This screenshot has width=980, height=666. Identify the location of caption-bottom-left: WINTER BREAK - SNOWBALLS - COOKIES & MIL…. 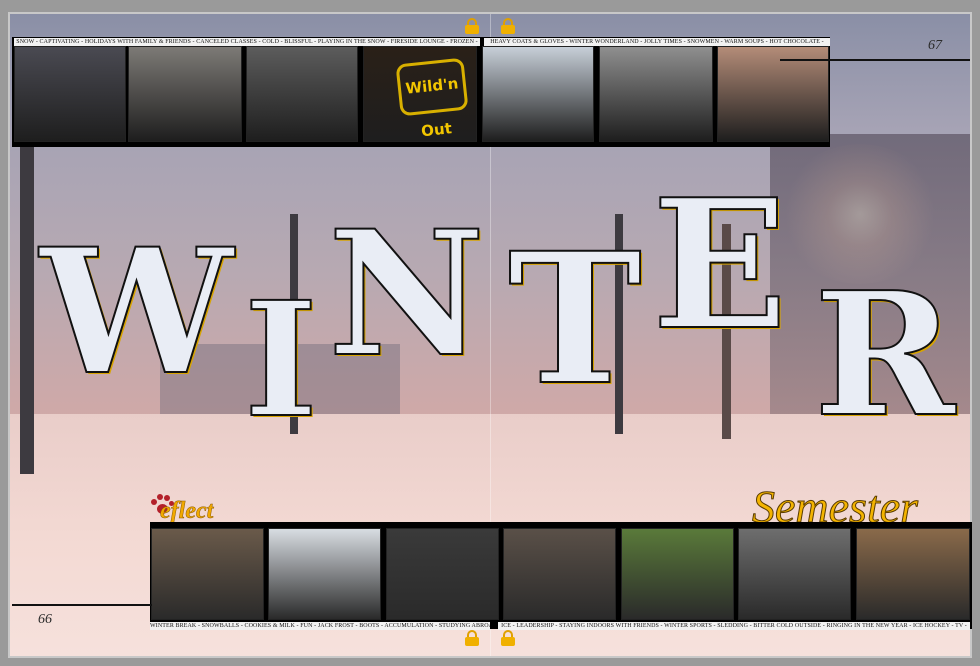
(320, 626).